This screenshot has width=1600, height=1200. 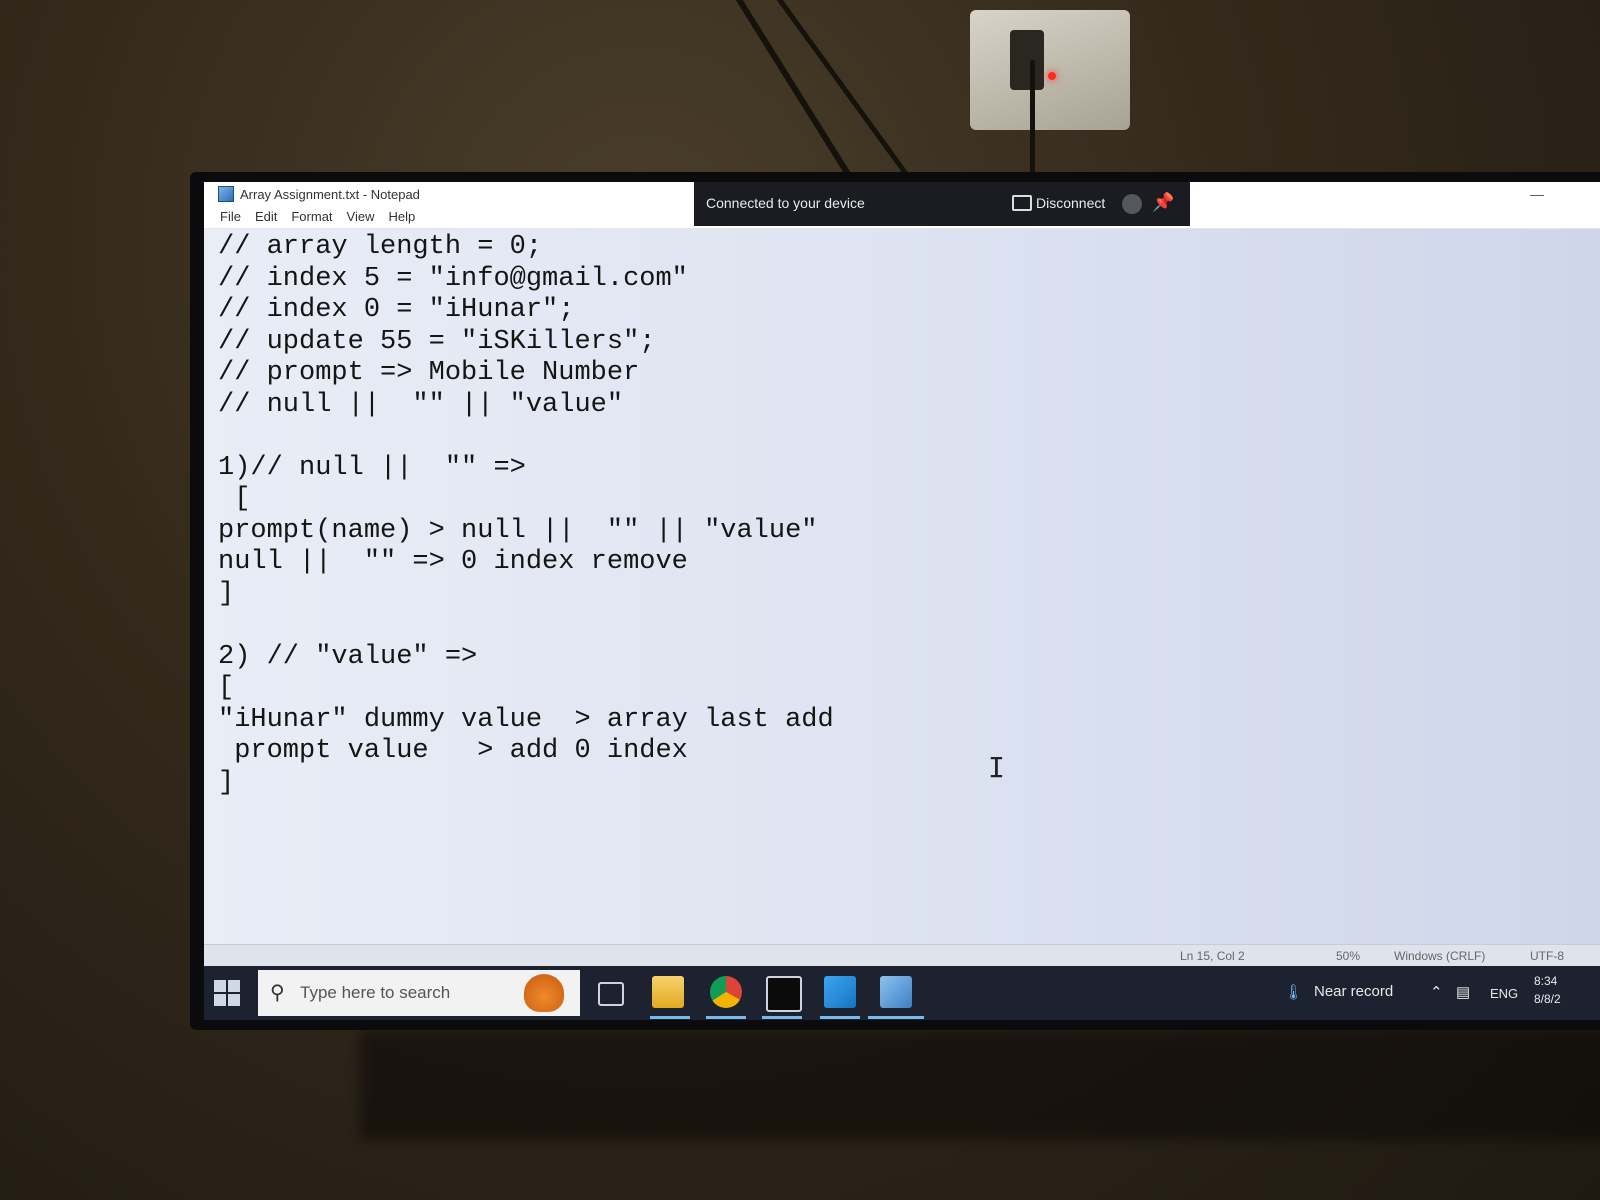 What do you see at coordinates (330, 194) in the screenshot?
I see `window-title: Array Assignment.txt - Notepad` at bounding box center [330, 194].